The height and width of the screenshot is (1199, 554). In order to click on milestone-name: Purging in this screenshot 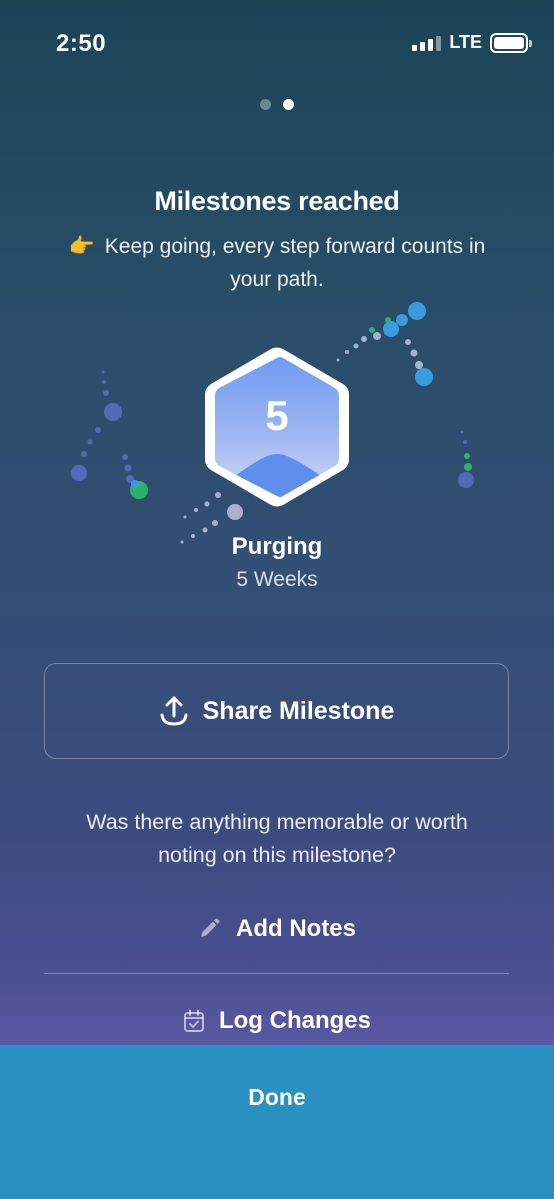, I will do `click(277, 546)`.